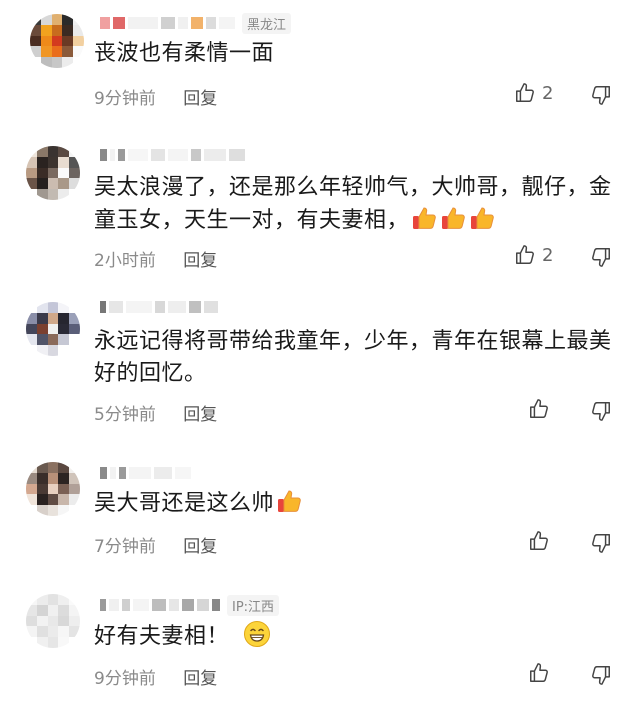 Image resolution: width=640 pixels, height=705 pixels. What do you see at coordinates (250, 635) in the screenshot?
I see `grinning-emoji` at bounding box center [250, 635].